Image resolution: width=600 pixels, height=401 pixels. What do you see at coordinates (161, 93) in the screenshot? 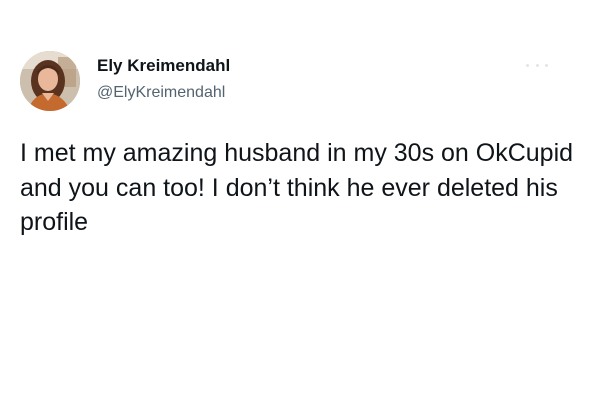
I see `user-handle: @ElyKreimendahl` at bounding box center [161, 93].